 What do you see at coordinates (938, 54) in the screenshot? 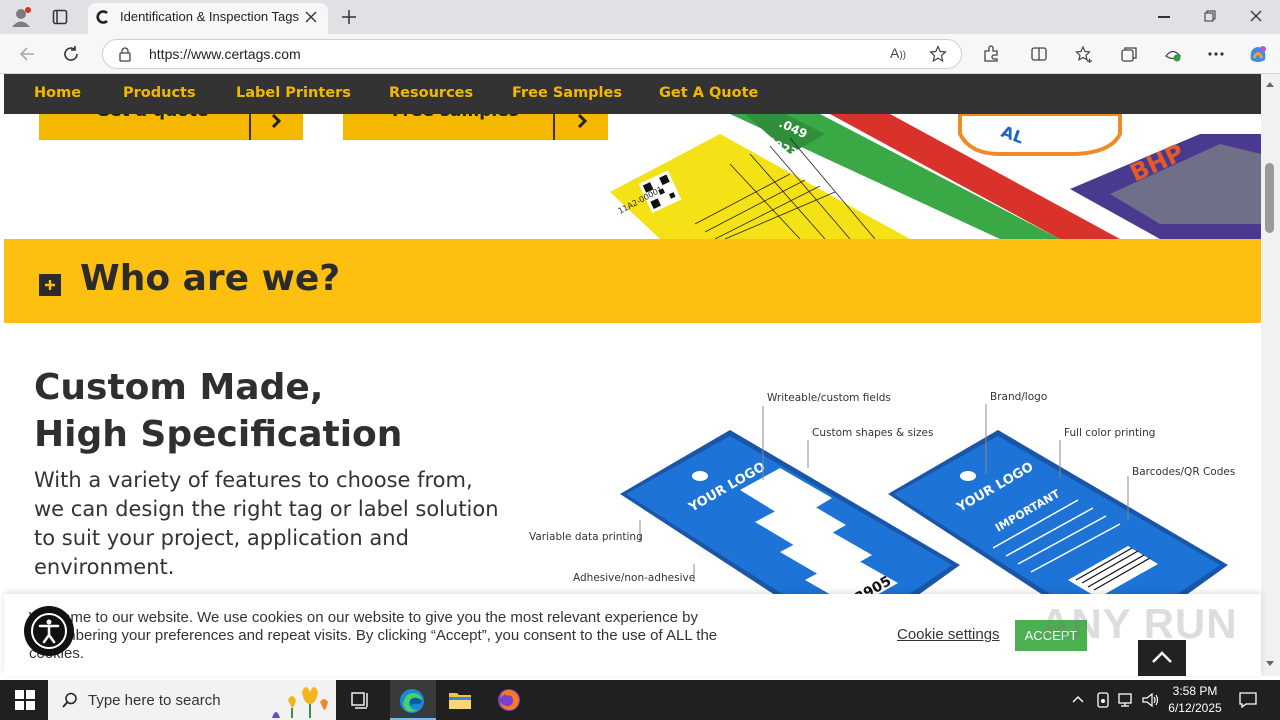
I see `favorite-star-icon` at bounding box center [938, 54].